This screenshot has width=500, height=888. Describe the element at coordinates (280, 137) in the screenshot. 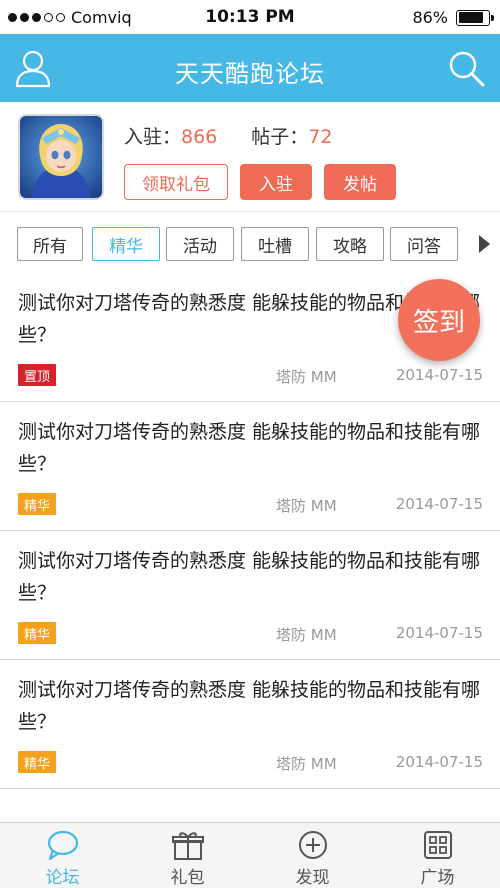

I see `posts-label: 帖子：` at that location.